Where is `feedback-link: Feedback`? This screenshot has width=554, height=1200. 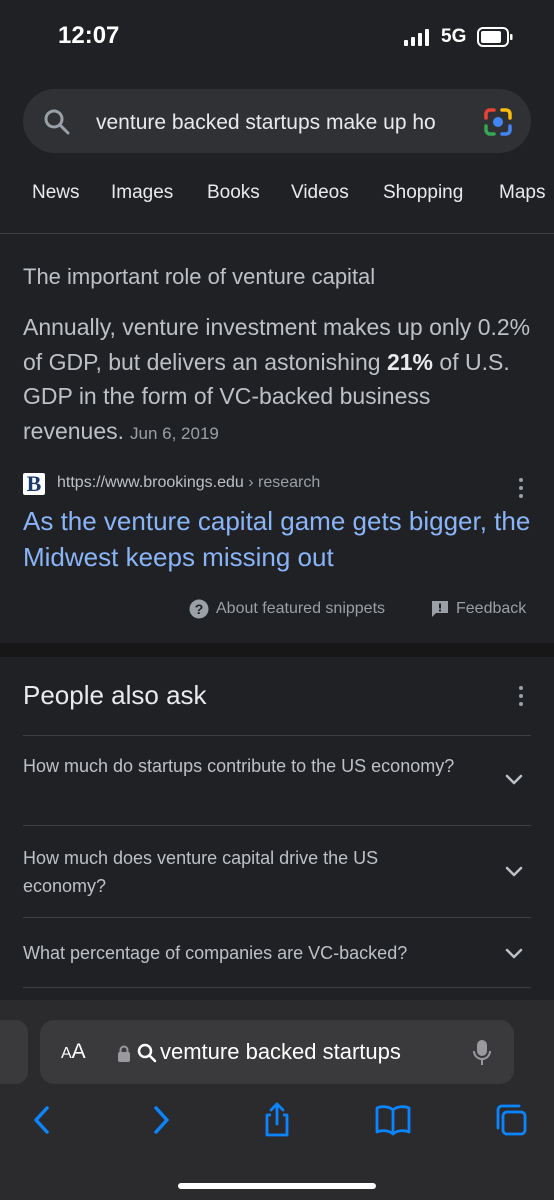 feedback-link: Feedback is located at coordinates (491, 609).